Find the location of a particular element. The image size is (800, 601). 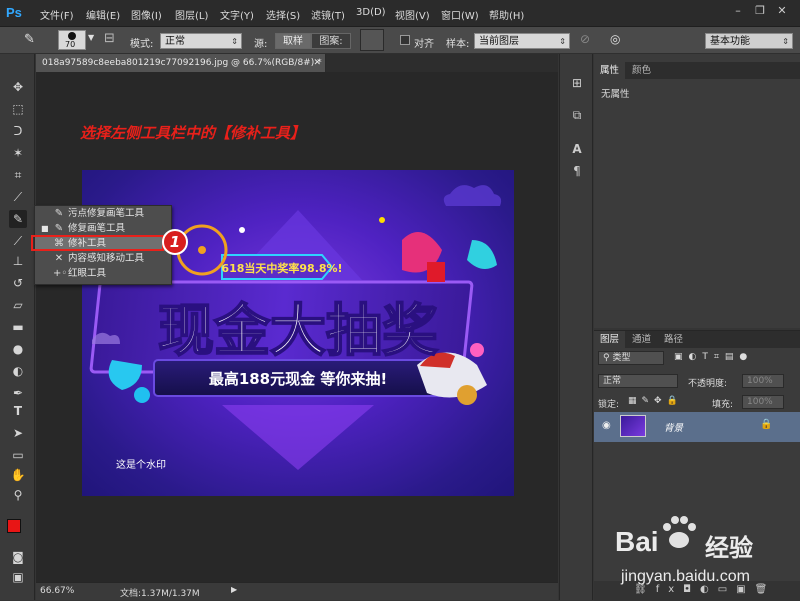

flyout-item-label: 修复画笔工具 is located at coordinates (97, 228).